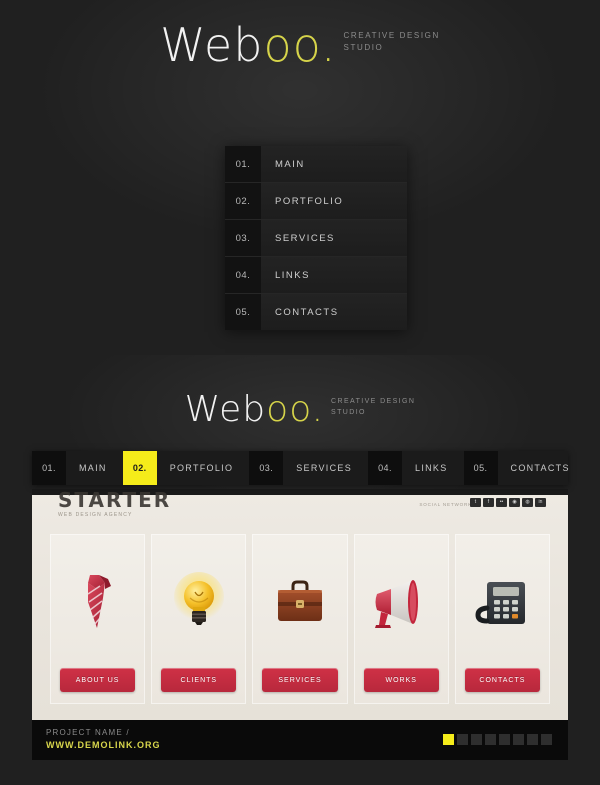 The width and height of the screenshot is (600, 785). I want to click on lightbulb-icon, so click(198, 603).